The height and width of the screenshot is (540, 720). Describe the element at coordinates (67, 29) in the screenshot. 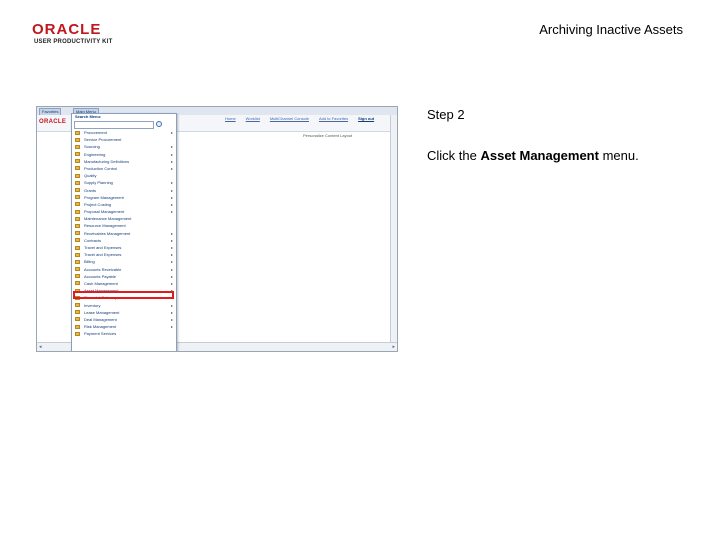

I see `logo-wordmark: ORACLE` at that location.